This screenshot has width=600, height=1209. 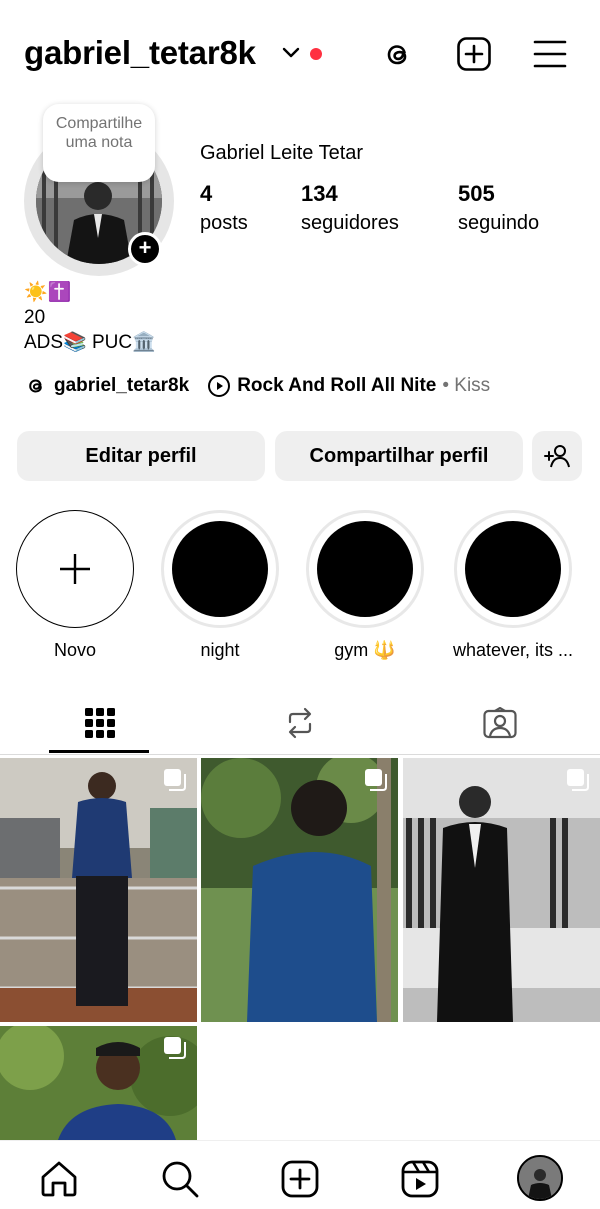 I want to click on bio: ☀️✝️ 20 ADS📚 PUC🏛️, so click(x=90, y=317).